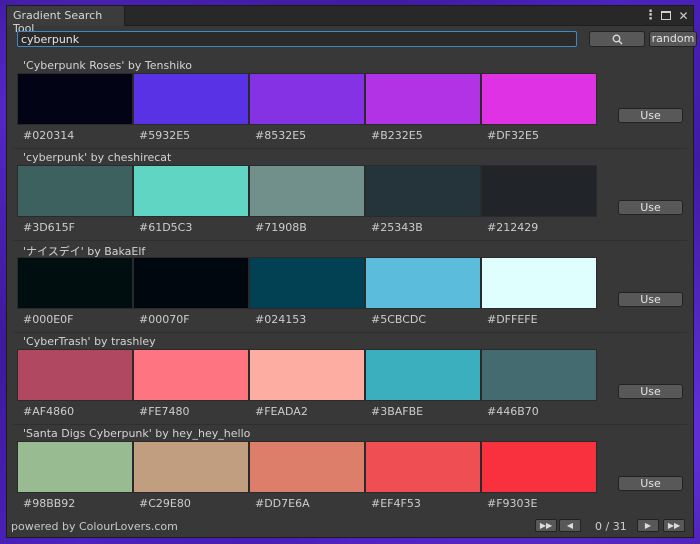 The width and height of the screenshot is (700, 544). I want to click on close-icon: ✕, so click(683, 16).